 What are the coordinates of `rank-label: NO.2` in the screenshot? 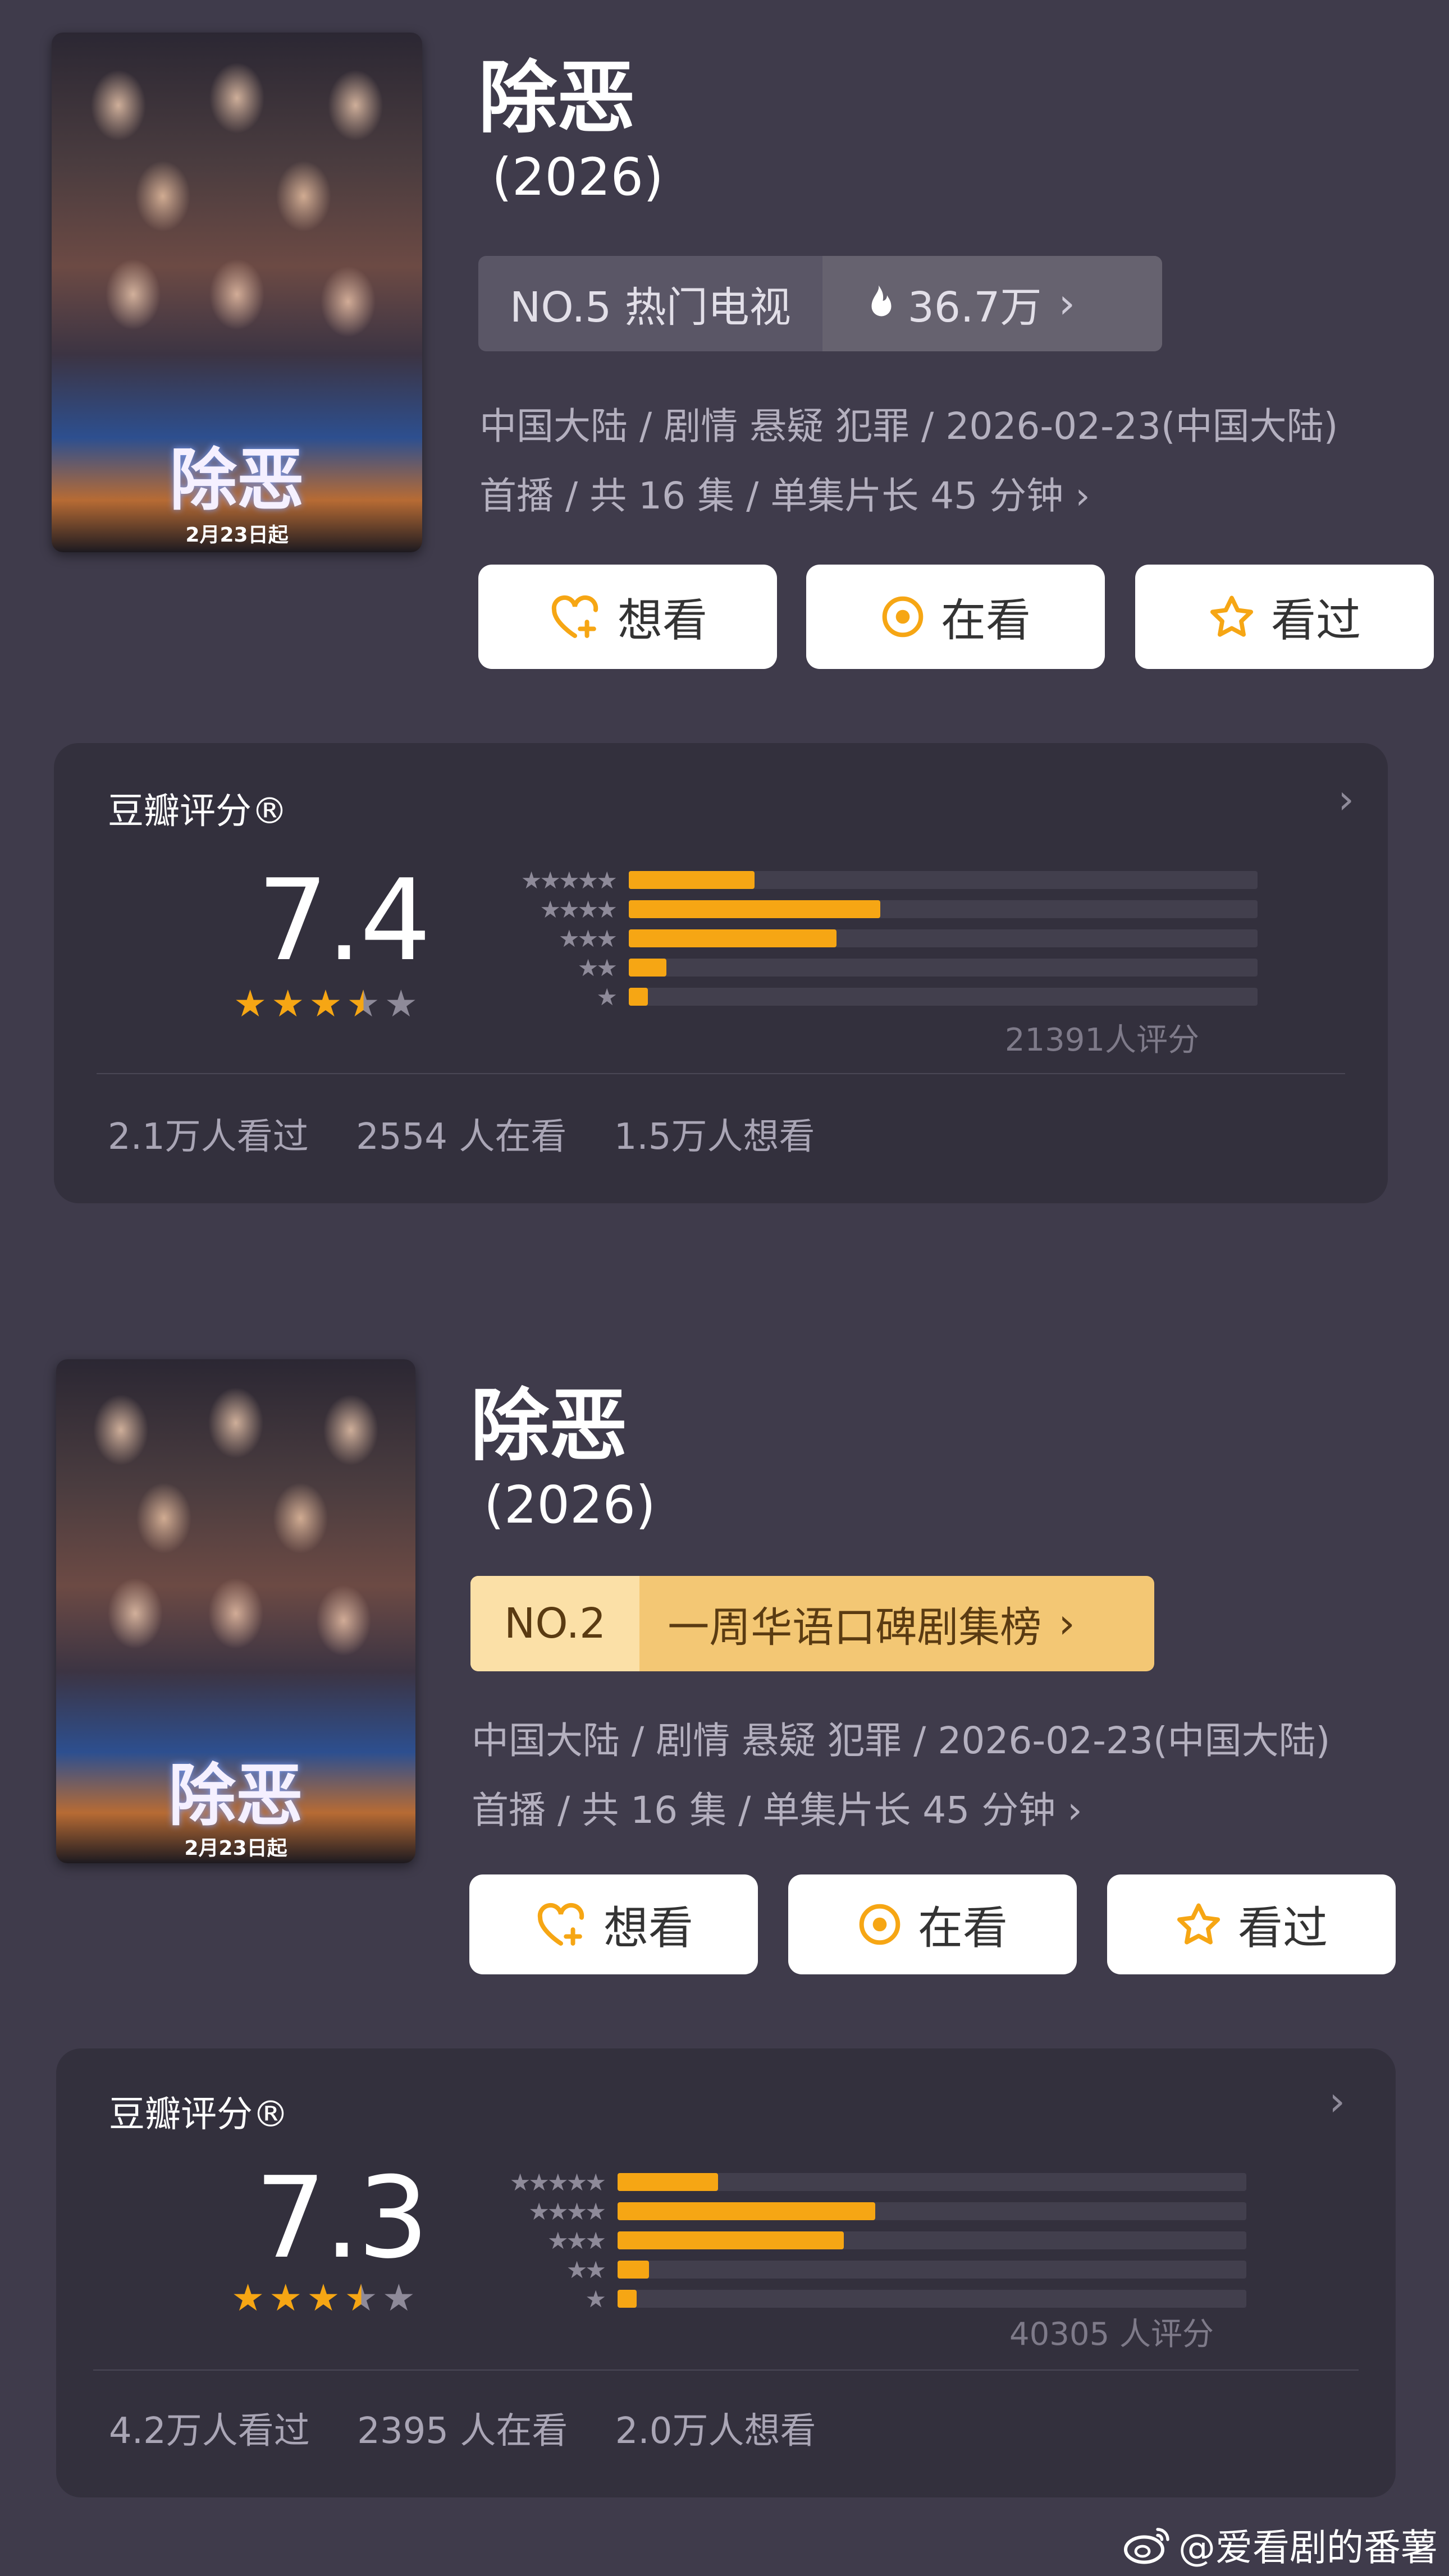 It's located at (555, 1623).